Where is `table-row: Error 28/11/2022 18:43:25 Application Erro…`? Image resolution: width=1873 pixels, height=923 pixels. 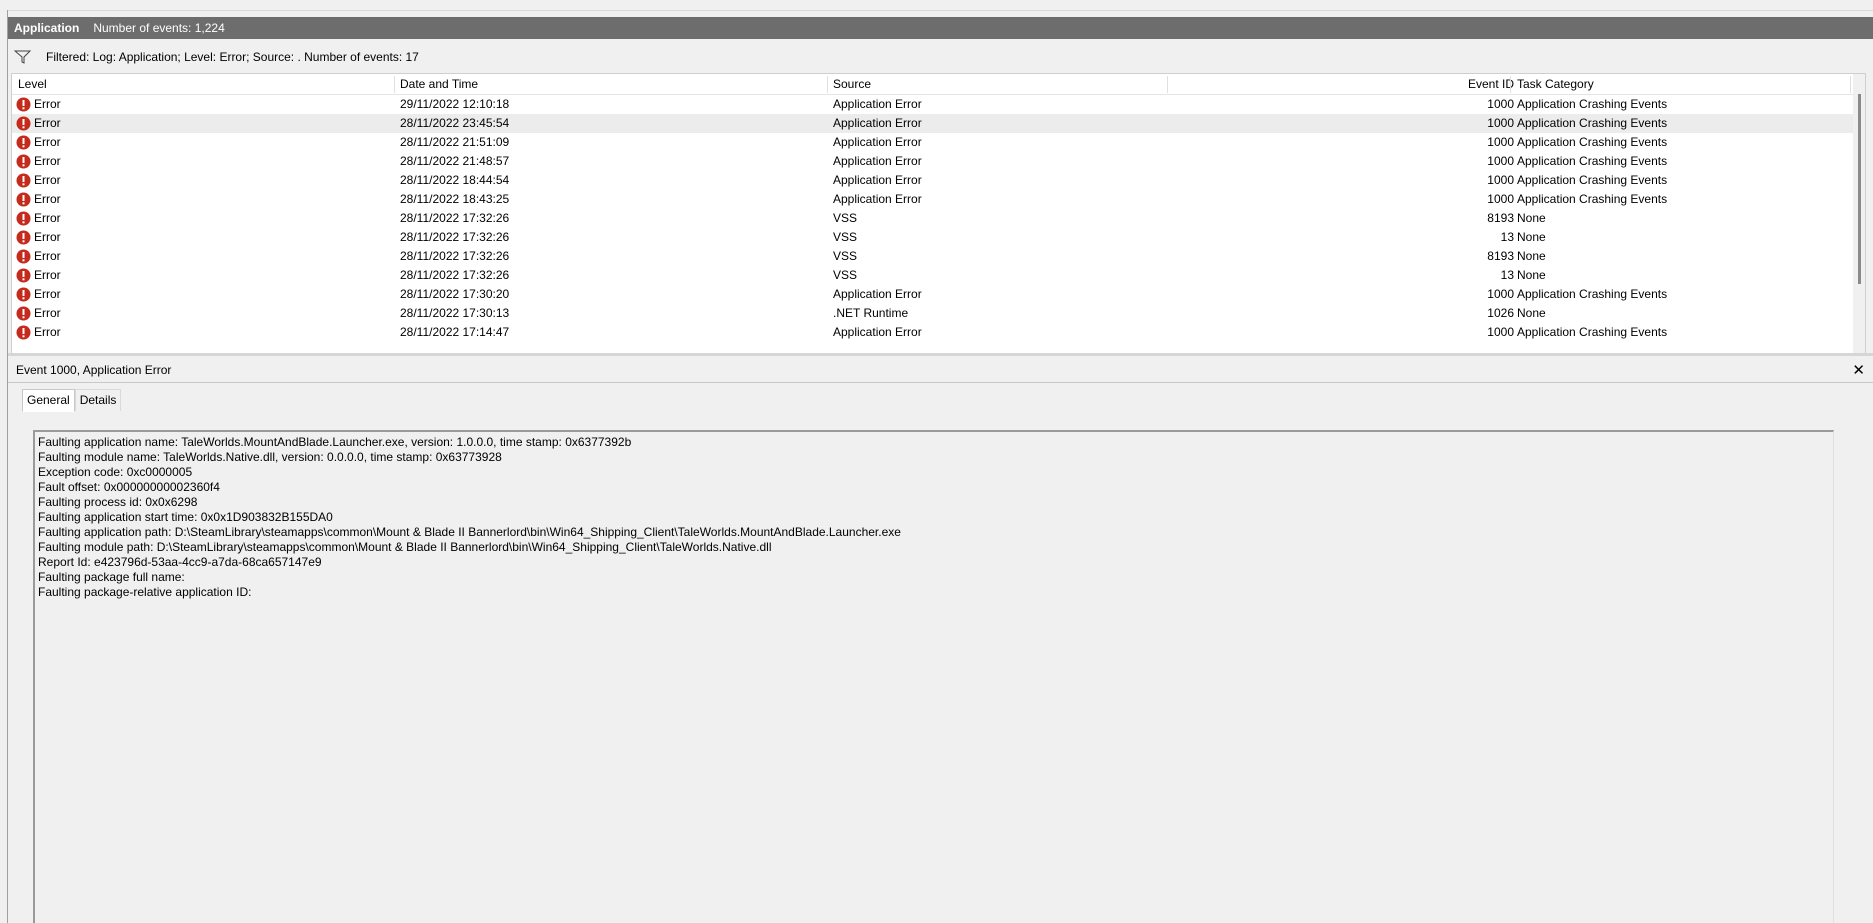 table-row: Error 28/11/2022 18:43:25 Application Erro… is located at coordinates (932, 199).